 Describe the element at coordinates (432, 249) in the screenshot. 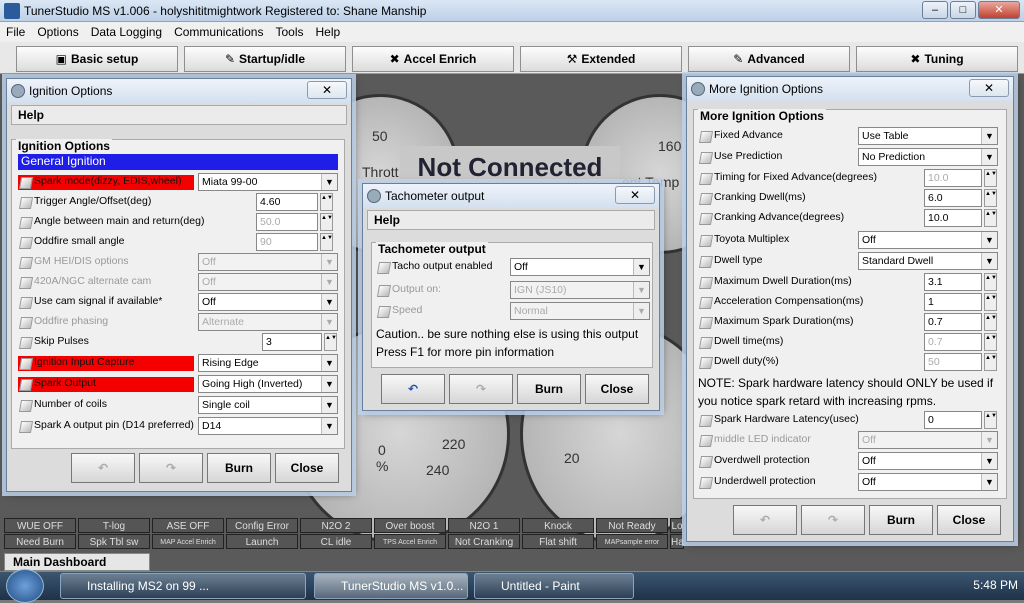

I see `group-title: Tachometer output` at that location.